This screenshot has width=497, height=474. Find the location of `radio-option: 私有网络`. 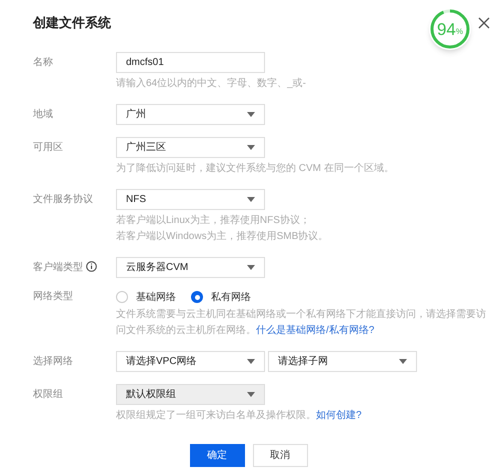

radio-option: 私有网络 is located at coordinates (221, 297).